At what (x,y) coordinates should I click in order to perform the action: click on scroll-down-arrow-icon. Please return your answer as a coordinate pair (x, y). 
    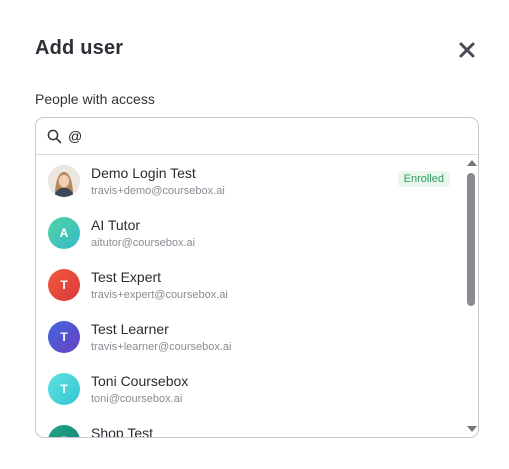
    Looking at the image, I should click on (472, 429).